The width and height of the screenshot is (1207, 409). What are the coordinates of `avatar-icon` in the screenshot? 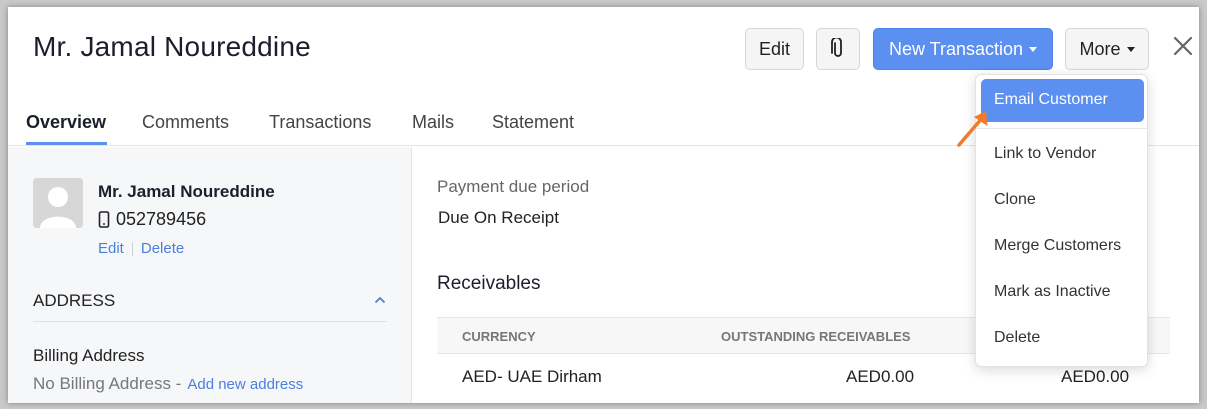 It's located at (58, 203).